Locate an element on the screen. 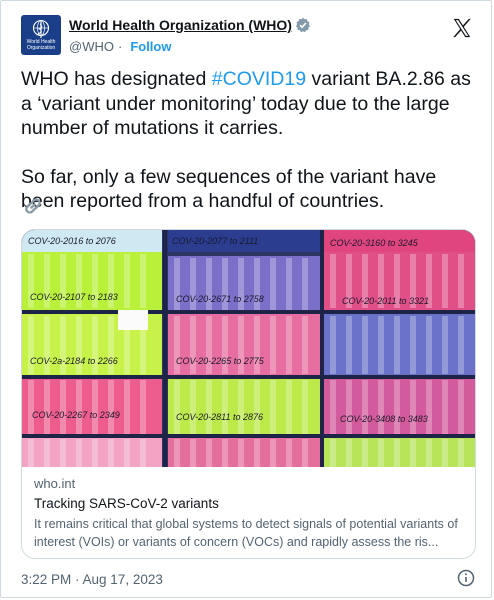 The height and width of the screenshot is (600, 494). link-icon is located at coordinates (33, 206).